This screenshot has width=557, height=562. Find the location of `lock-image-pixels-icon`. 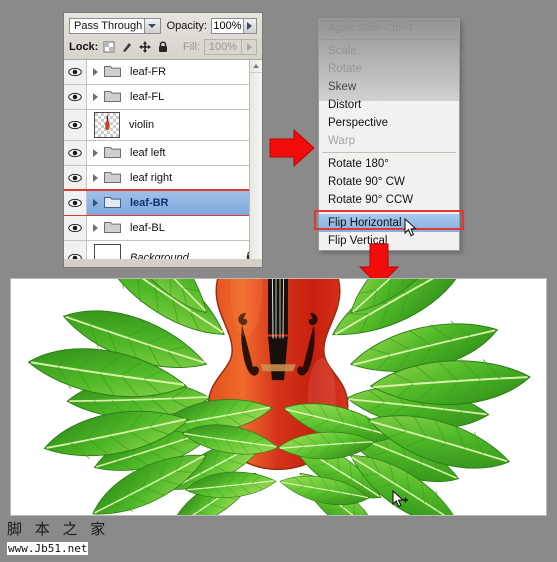

lock-image-pixels-icon is located at coordinates (127, 47).